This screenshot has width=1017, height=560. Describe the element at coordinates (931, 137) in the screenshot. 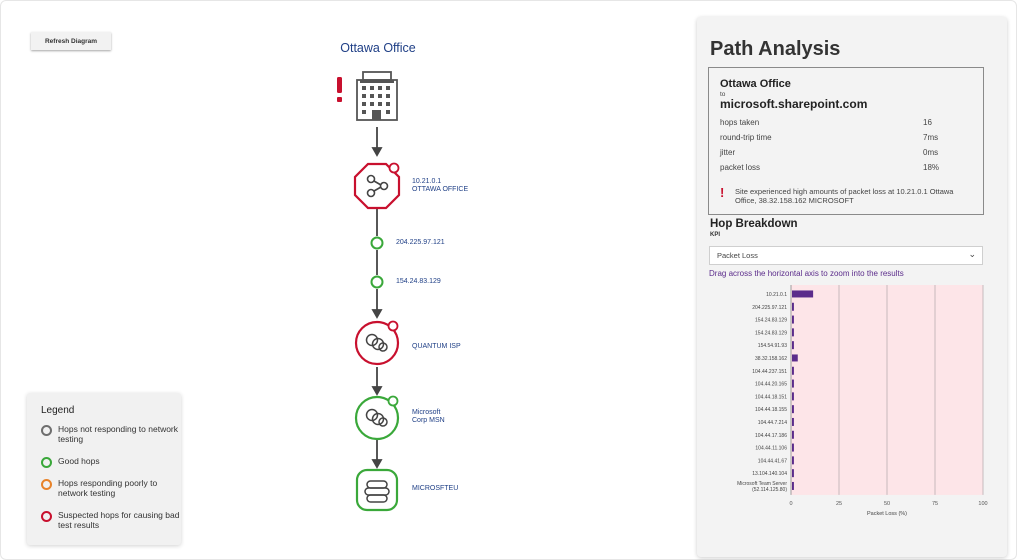

I see `stat-value: 7ms` at that location.